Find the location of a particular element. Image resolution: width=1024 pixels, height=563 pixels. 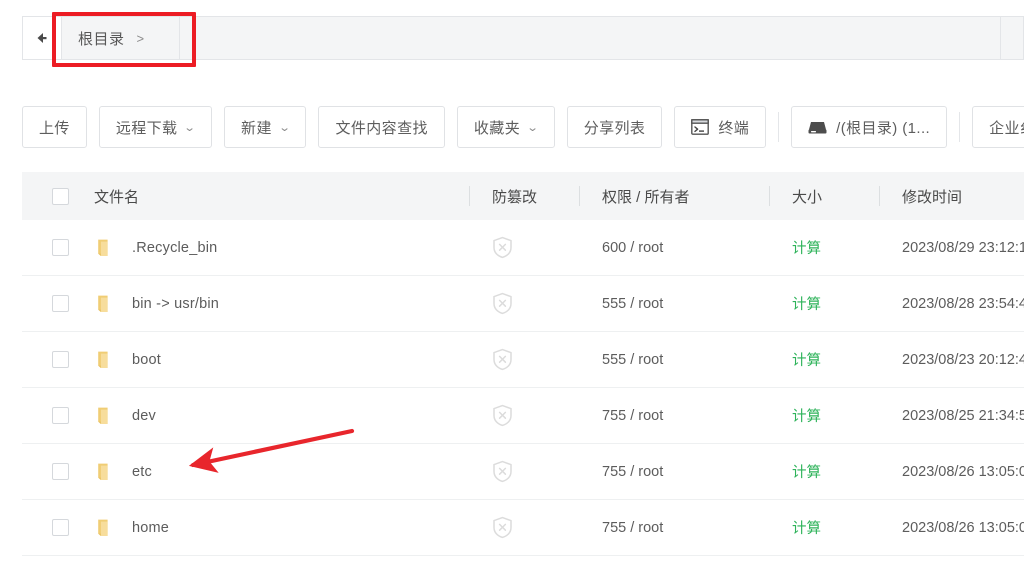

new-button: 新建 ⌄ is located at coordinates (265, 127).